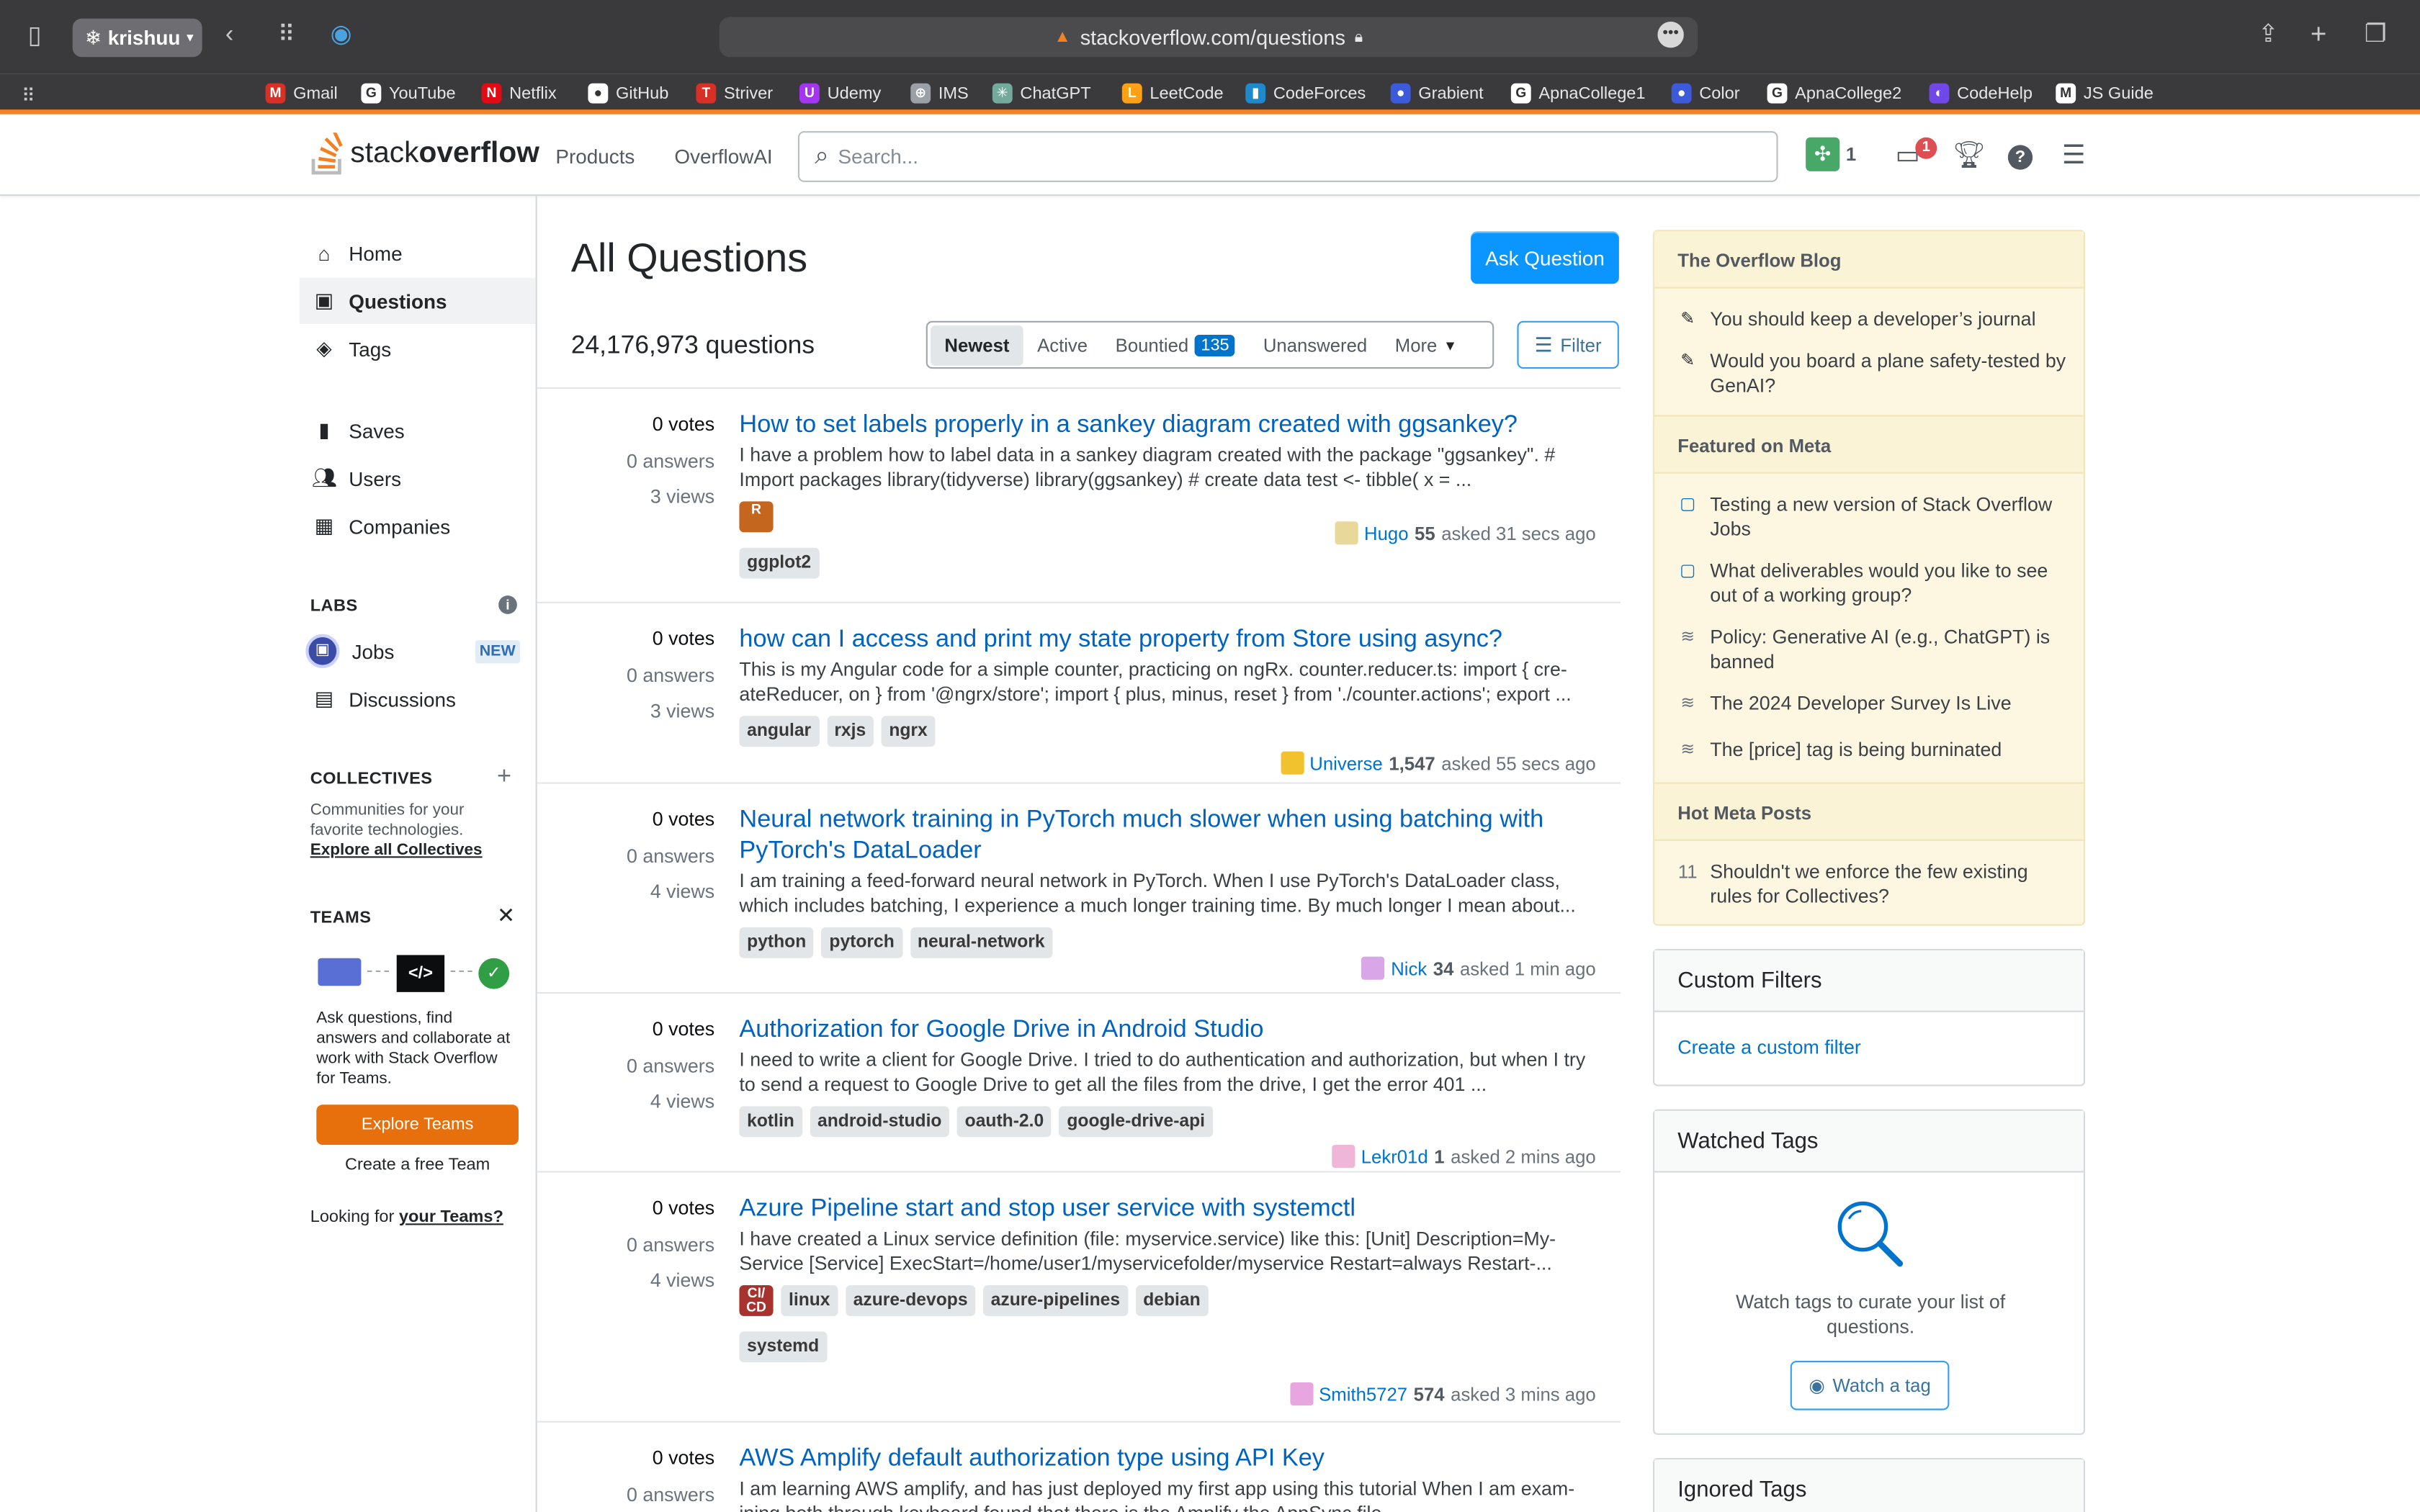 The height and width of the screenshot is (1512, 2420). Describe the element at coordinates (28, 95) in the screenshot. I see `apps-grid-icon: ⠿` at that location.